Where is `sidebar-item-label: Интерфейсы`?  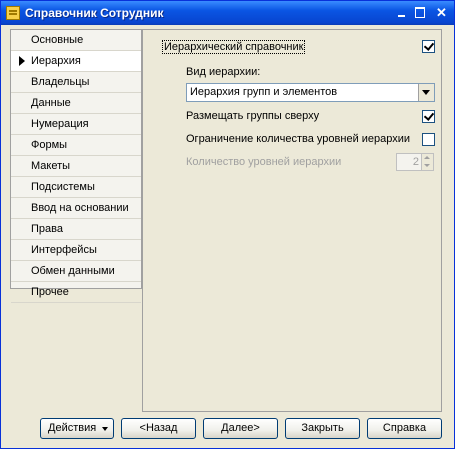
sidebar-item-label: Интерфейсы is located at coordinates (64, 250).